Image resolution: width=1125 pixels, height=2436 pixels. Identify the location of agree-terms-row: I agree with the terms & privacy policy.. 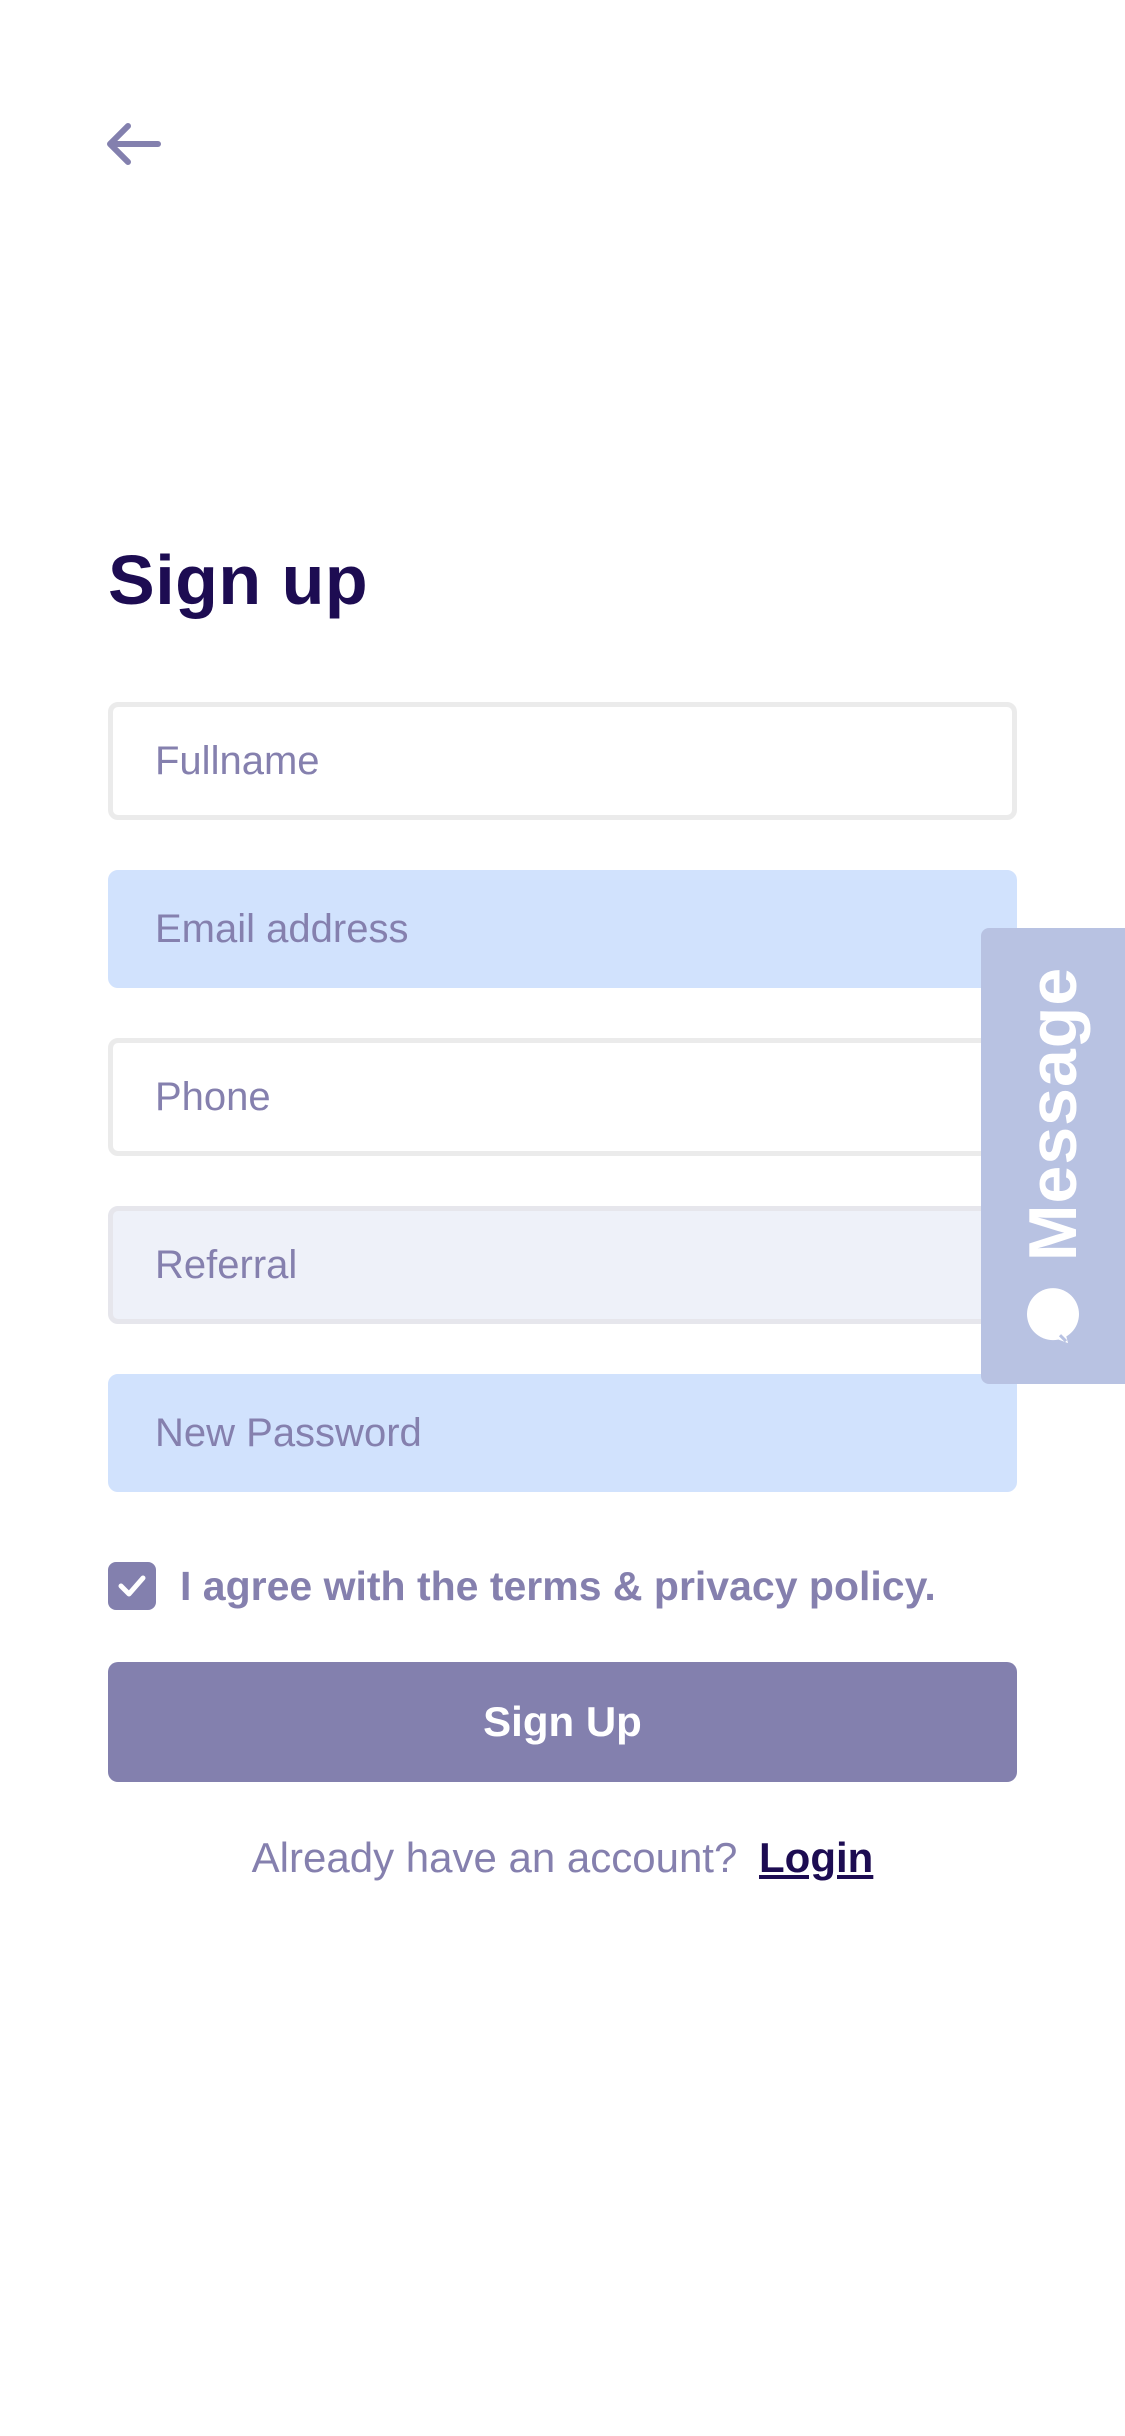
(522, 1586).